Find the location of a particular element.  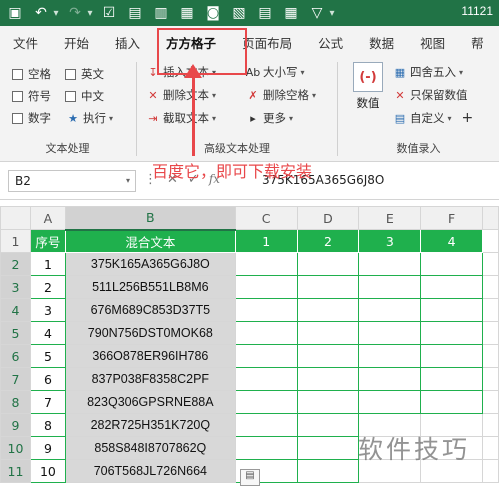

row-header: 4 is located at coordinates (15, 310).